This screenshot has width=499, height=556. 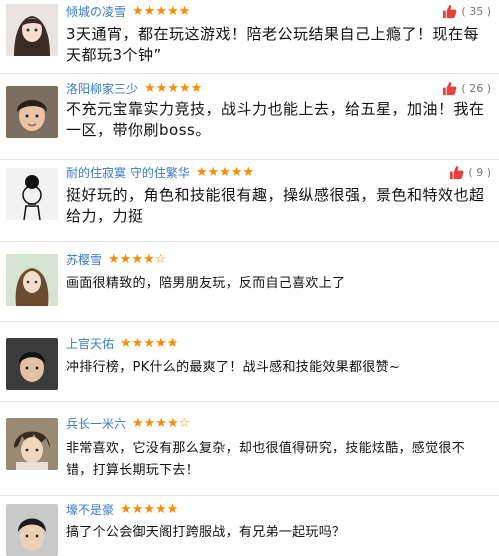 I want to click on review-meta: 壕不是豪 ★★★★★, so click(x=122, y=509).